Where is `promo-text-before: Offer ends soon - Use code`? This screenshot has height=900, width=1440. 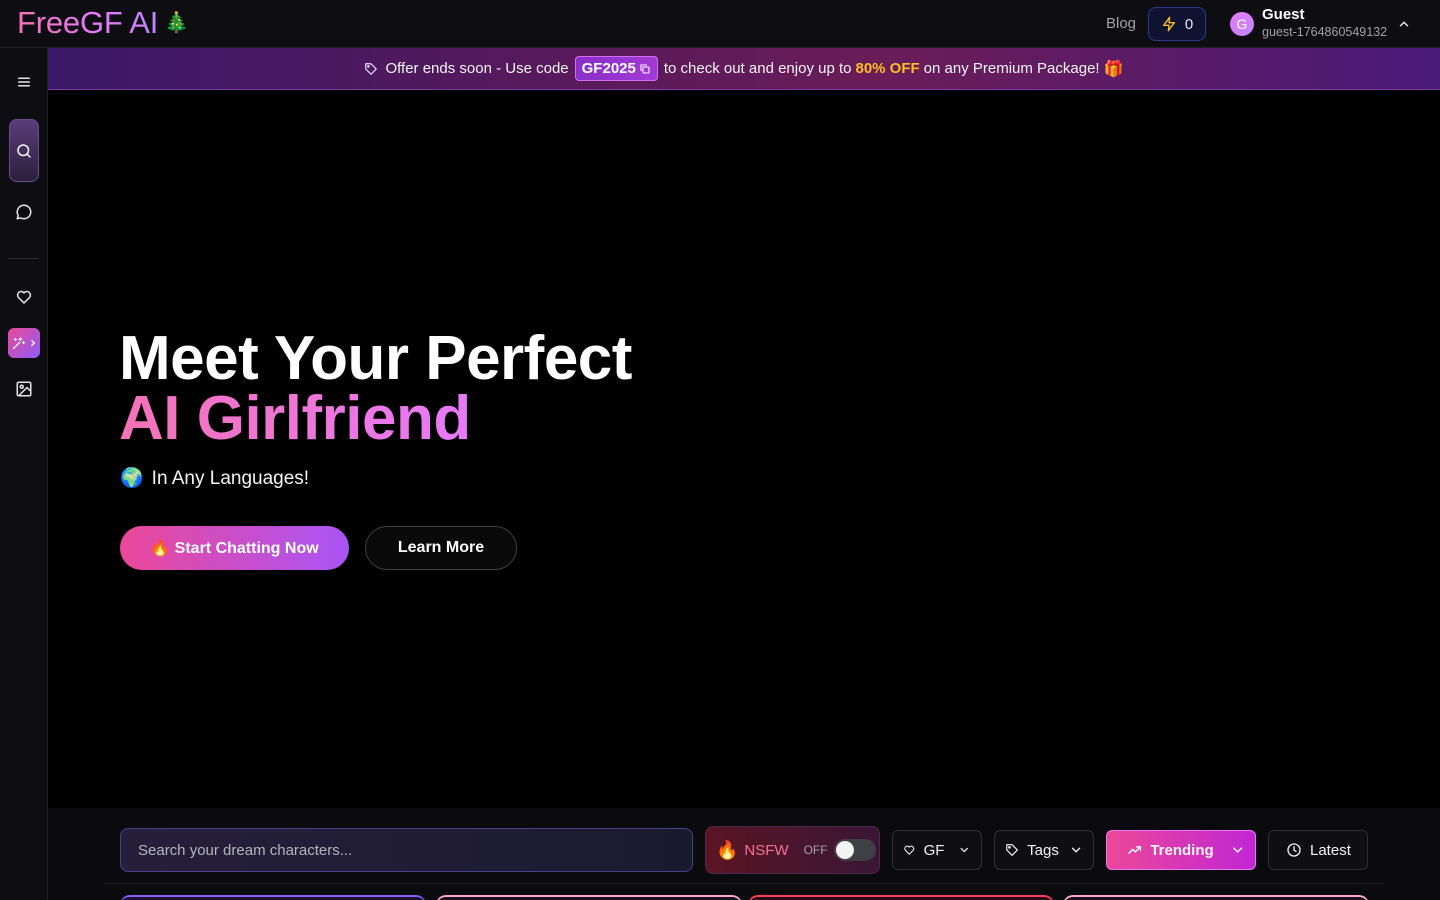 promo-text-before: Offer ends soon - Use code is located at coordinates (477, 68).